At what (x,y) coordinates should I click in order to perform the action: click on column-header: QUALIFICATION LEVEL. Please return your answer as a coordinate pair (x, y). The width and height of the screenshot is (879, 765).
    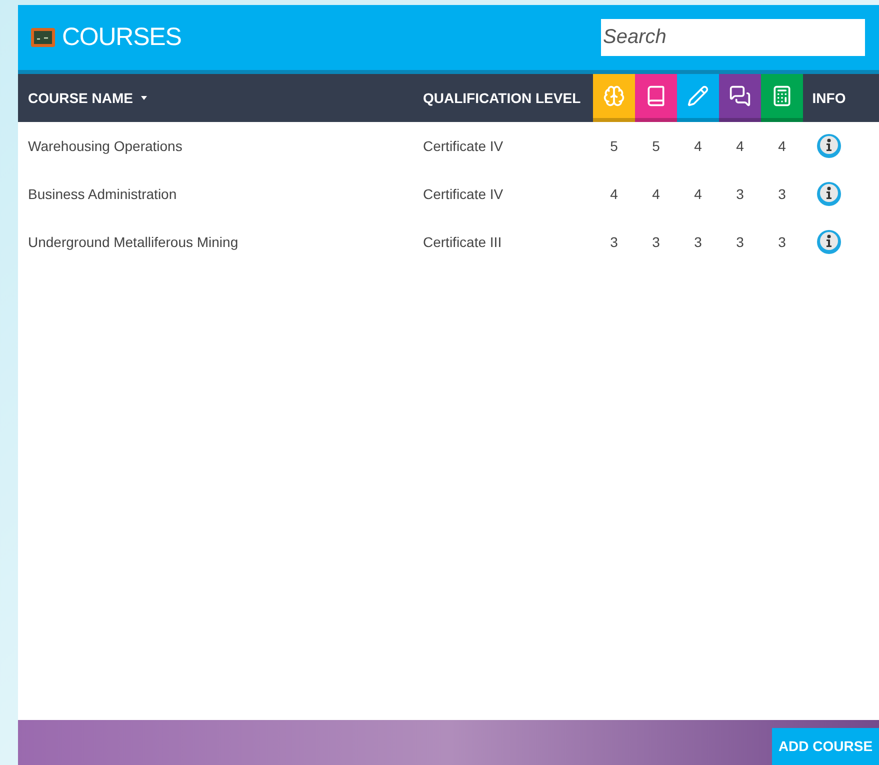
    Looking at the image, I should click on (502, 98).